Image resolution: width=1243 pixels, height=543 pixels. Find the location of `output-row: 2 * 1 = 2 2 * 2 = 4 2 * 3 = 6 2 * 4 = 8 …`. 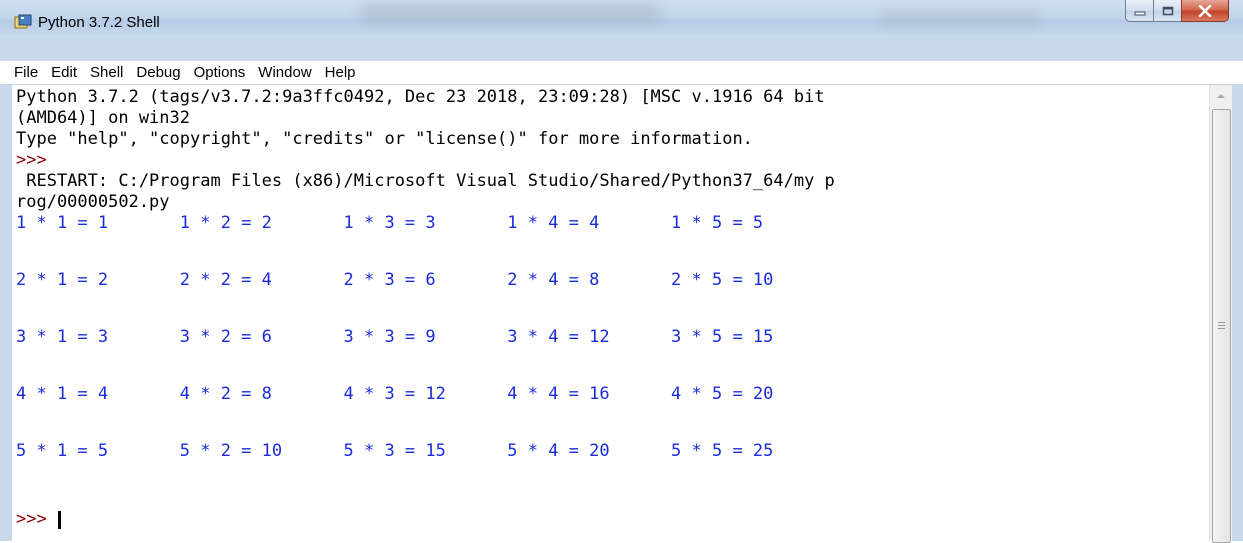

output-row: 2 * 1 = 2 2 * 2 = 4 2 * 3 = 6 2 * 4 = 8 … is located at coordinates (395, 280).